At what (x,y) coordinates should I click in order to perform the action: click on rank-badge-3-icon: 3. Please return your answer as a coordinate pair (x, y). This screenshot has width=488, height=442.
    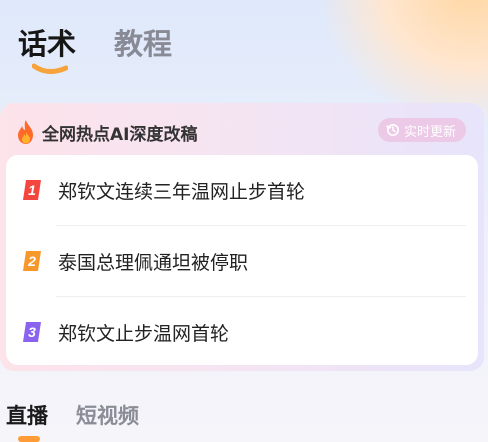
    Looking at the image, I should click on (32, 332).